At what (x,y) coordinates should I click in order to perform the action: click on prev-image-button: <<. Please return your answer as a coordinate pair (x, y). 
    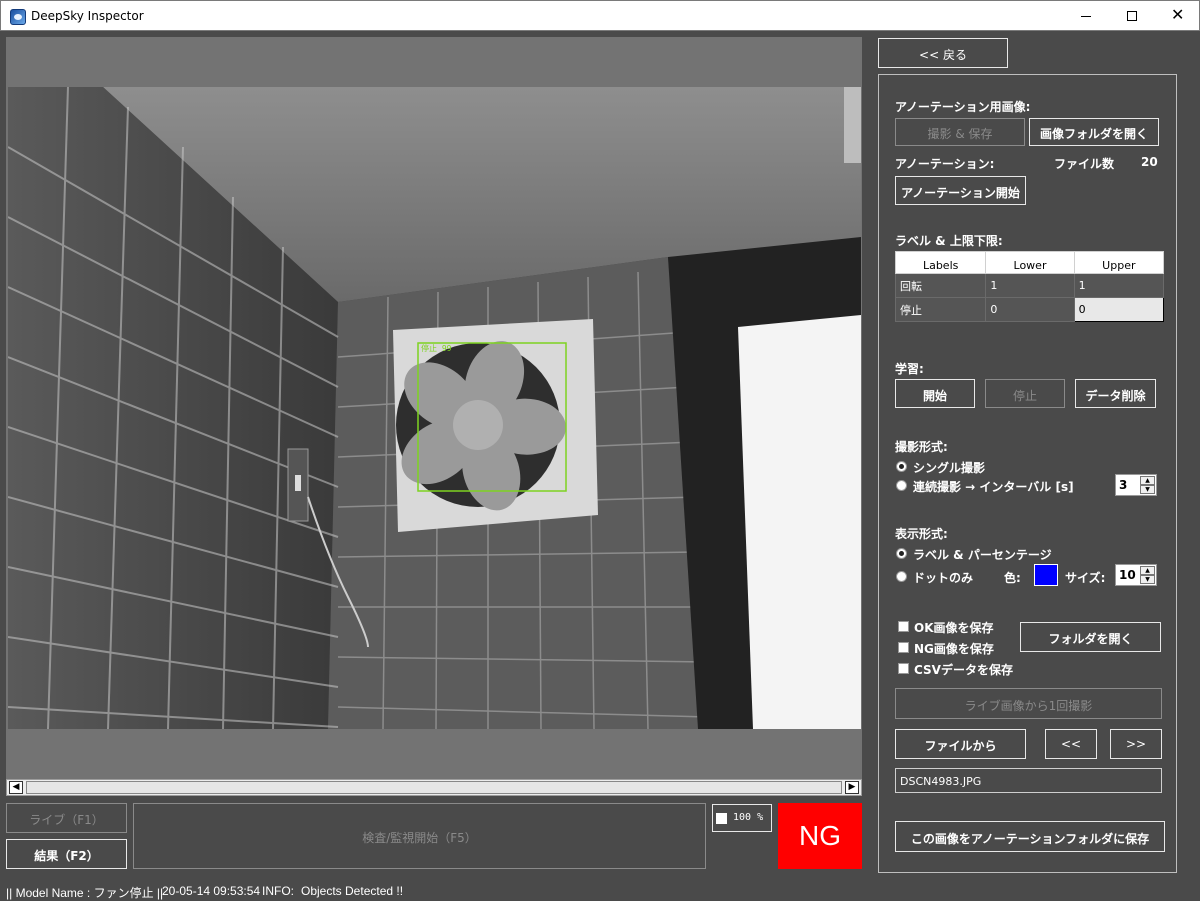
    Looking at the image, I should click on (1071, 744).